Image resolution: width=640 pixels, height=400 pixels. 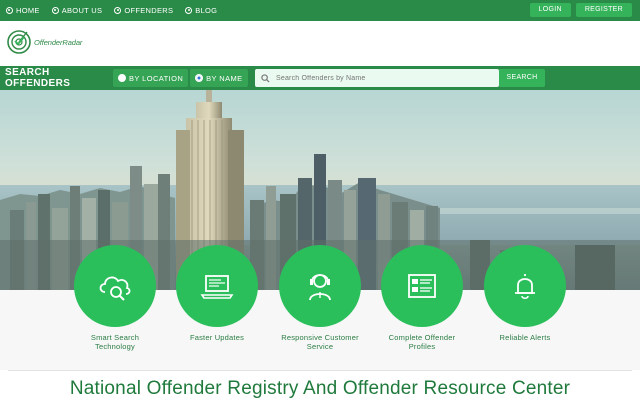 What do you see at coordinates (422, 342) in the screenshot?
I see `feature-label: Complete Offender Profiles` at bounding box center [422, 342].